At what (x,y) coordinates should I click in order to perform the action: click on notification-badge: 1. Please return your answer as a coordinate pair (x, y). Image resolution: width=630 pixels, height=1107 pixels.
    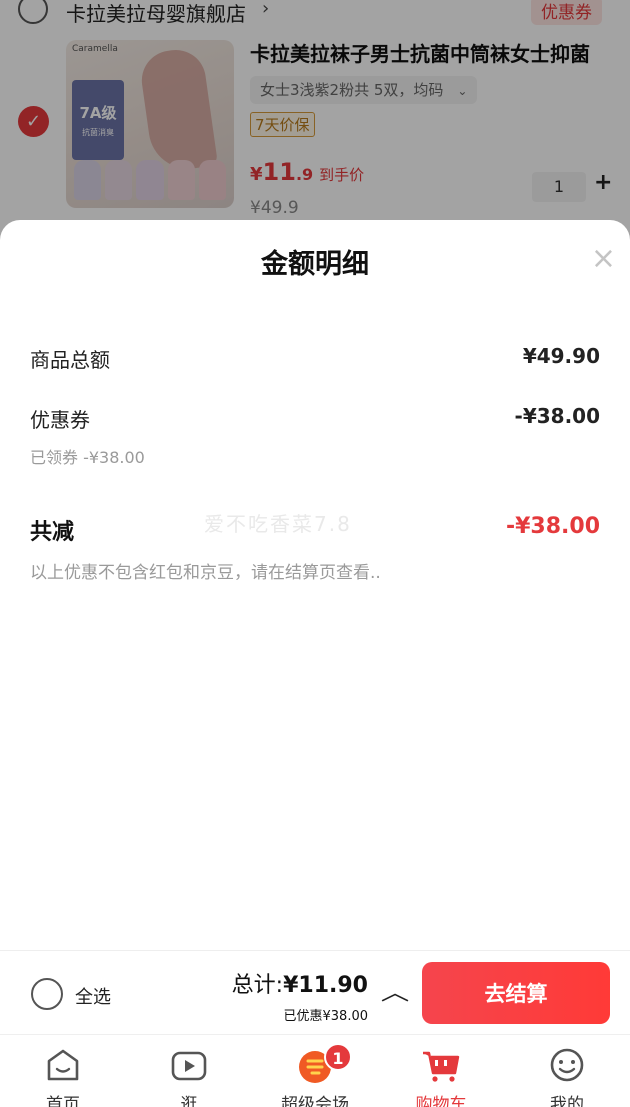
    Looking at the image, I should click on (338, 1057).